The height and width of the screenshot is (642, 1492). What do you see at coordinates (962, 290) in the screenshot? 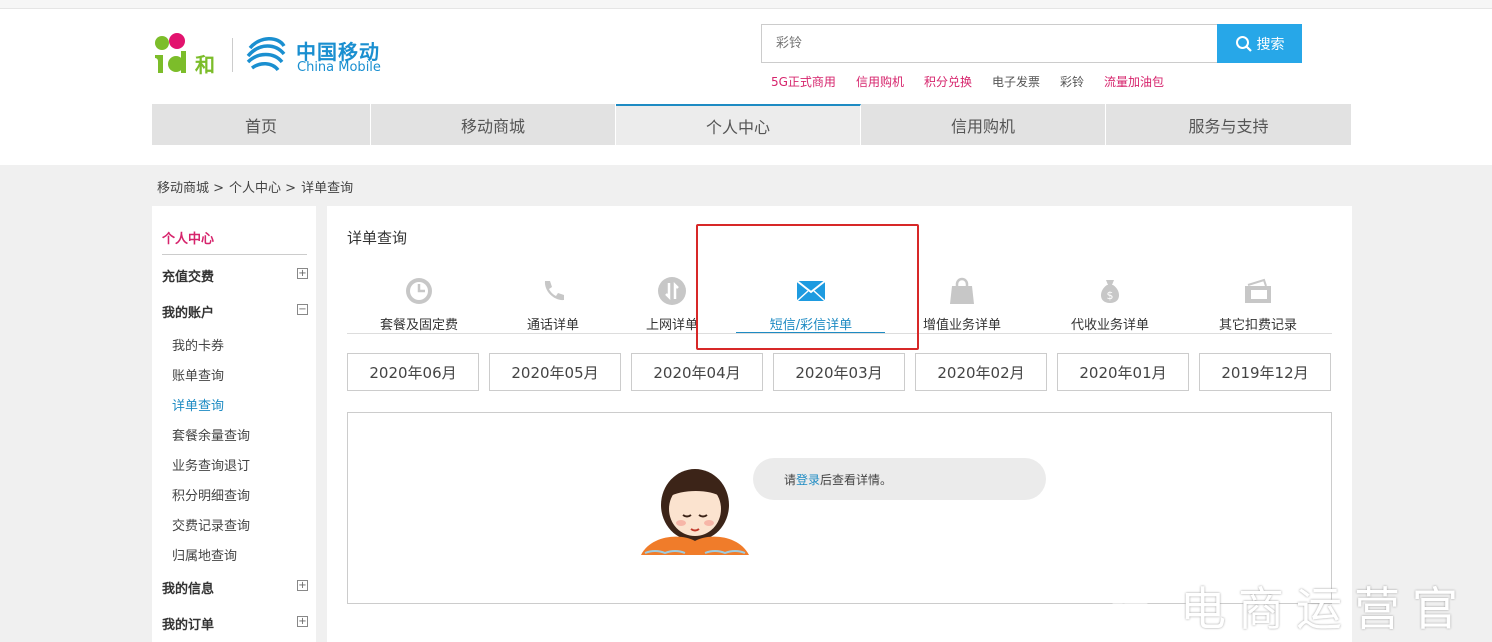
I see `bag-icon` at bounding box center [962, 290].